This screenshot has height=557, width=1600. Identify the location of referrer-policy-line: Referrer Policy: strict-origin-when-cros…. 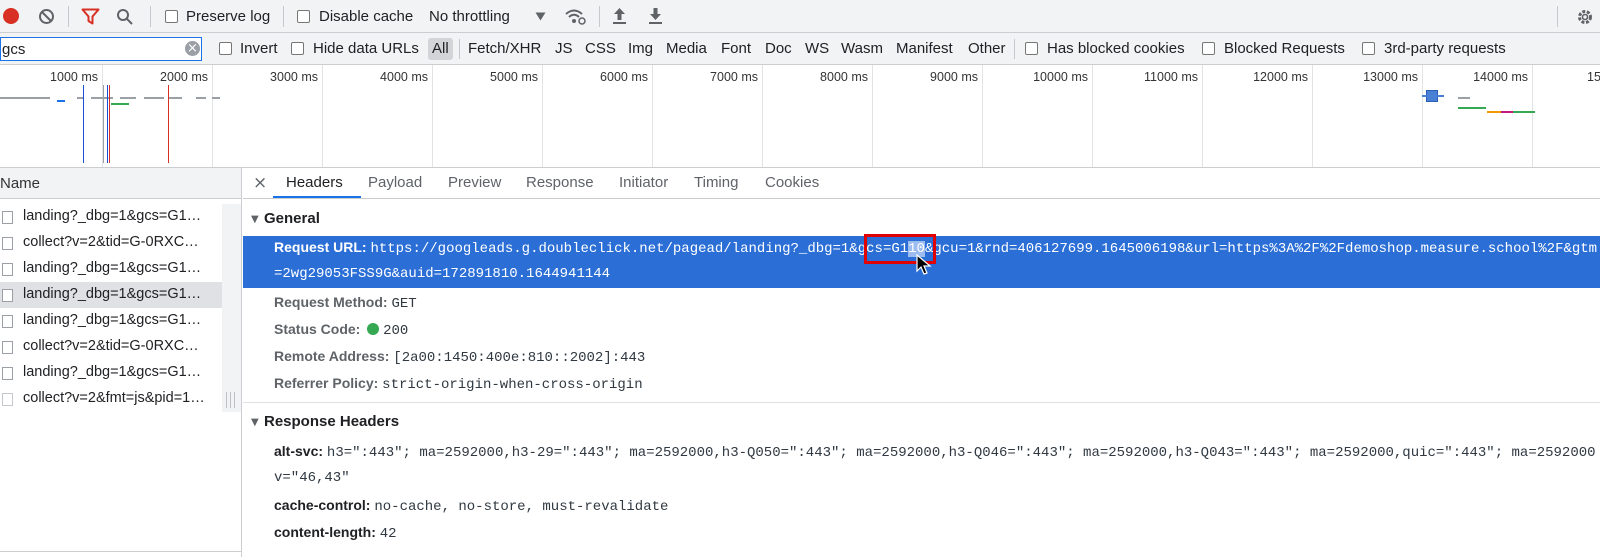
(458, 384).